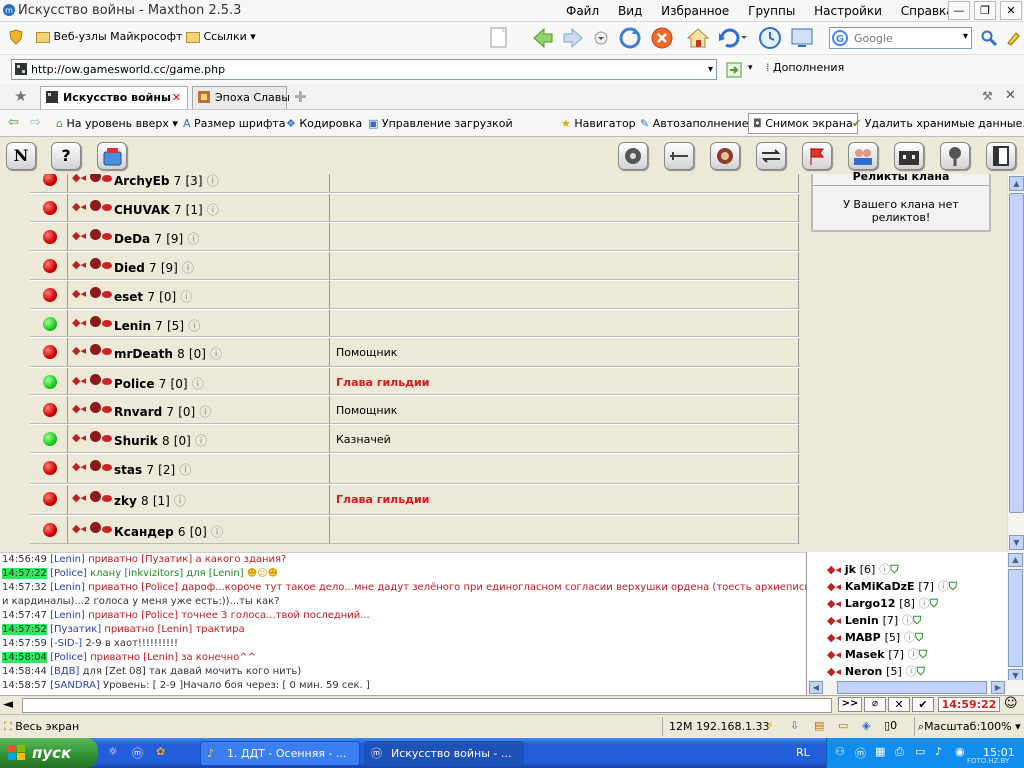 This screenshot has height=768, width=1024. I want to click on star-icon: ★, so click(20, 96).